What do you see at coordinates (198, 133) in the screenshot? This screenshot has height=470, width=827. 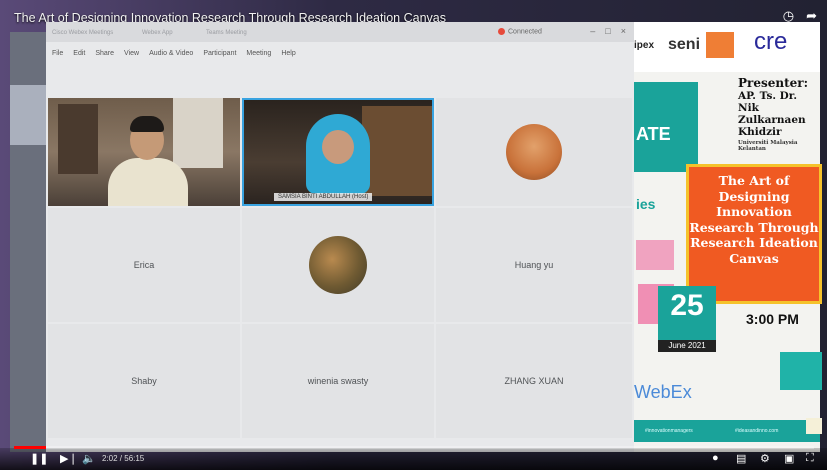 I see `background-window` at bounding box center [198, 133].